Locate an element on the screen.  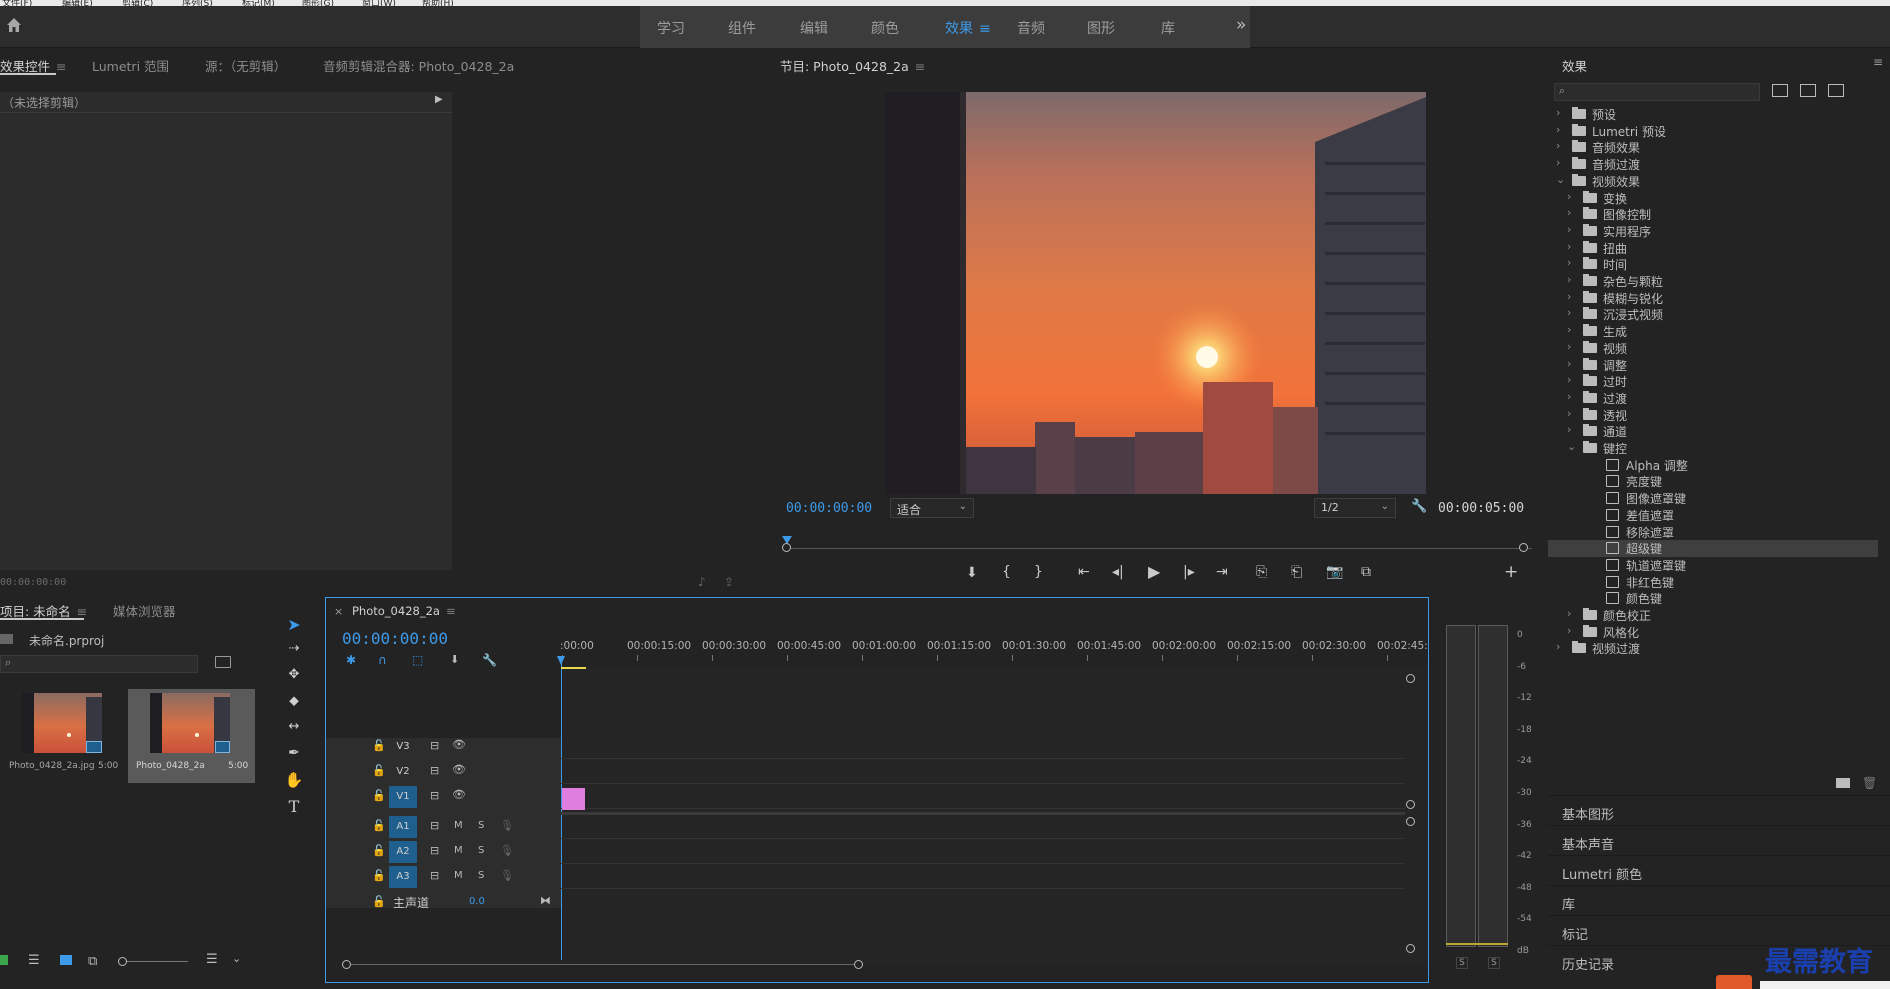
freeform-view-icon: ⧉ is located at coordinates (92, 961).